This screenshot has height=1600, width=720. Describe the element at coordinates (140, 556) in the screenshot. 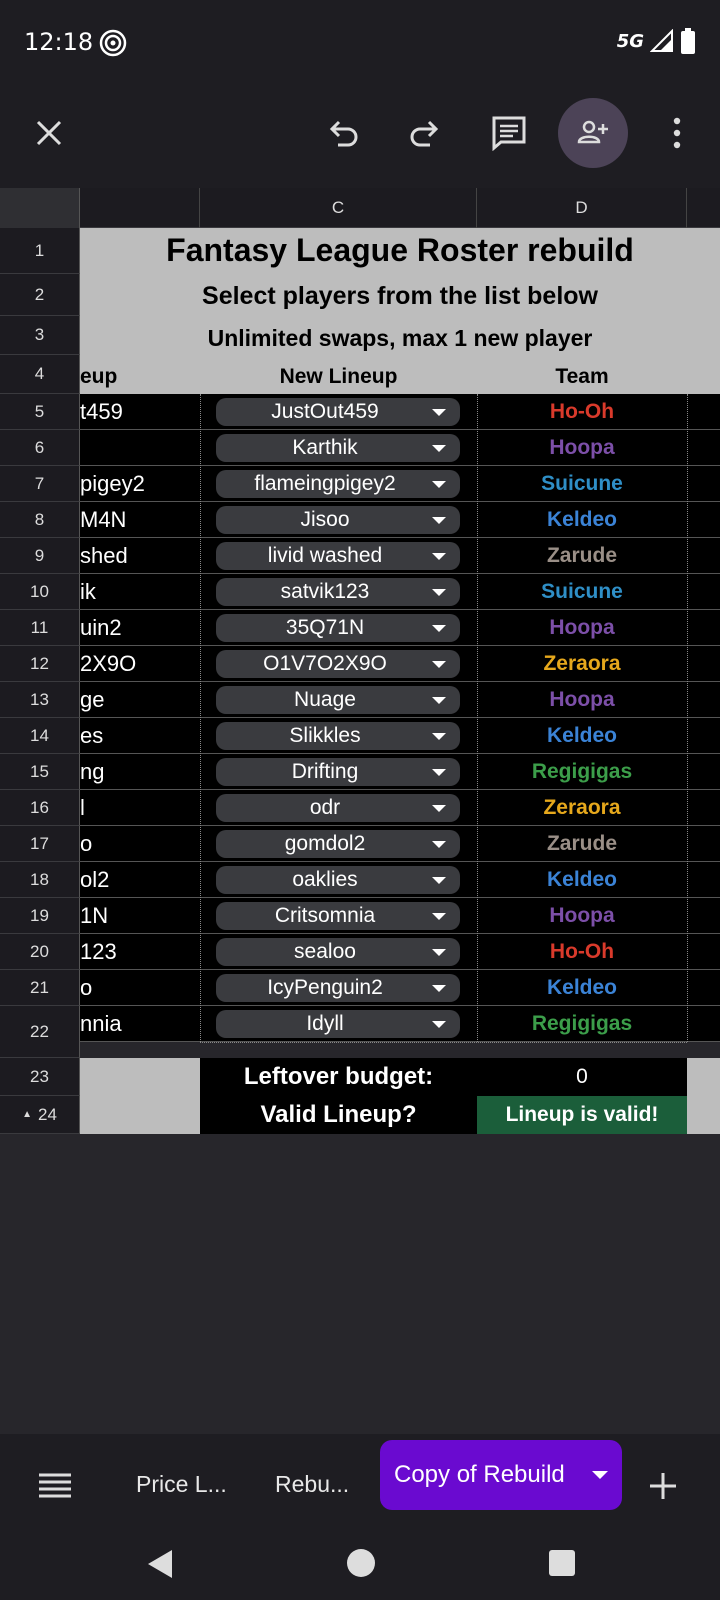

I see `old-lineup-cell: shed` at that location.